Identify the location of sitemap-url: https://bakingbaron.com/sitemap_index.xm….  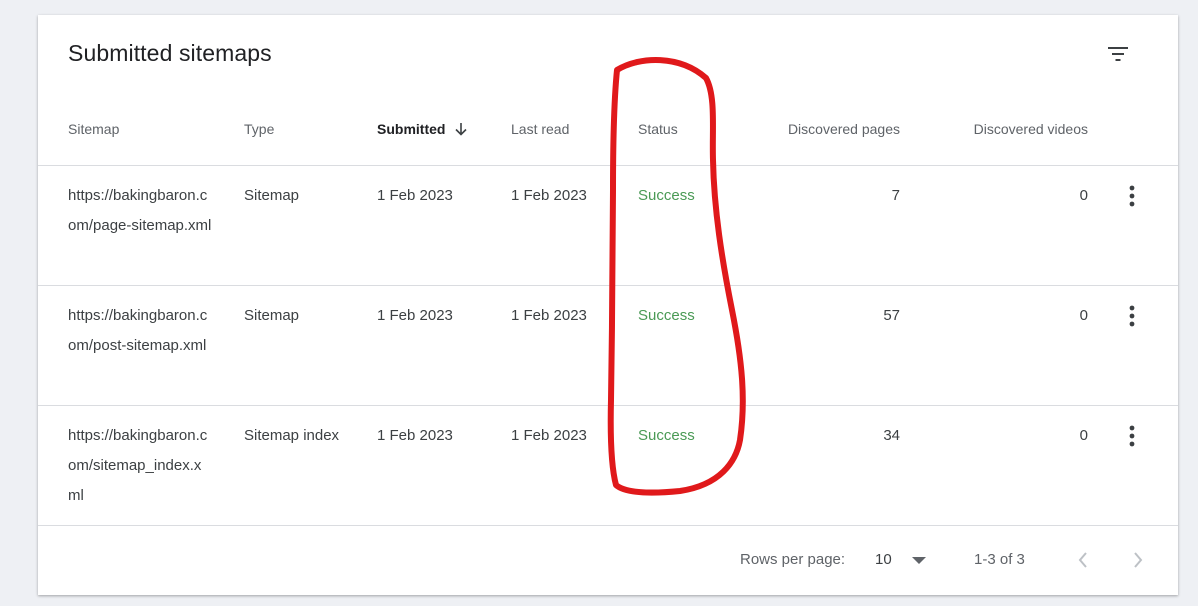
(140, 466).